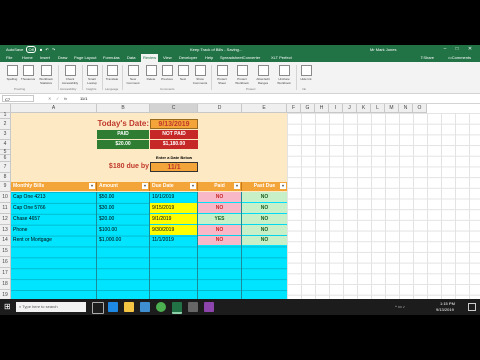 The width and height of the screenshot is (480, 360). I want to click on row-header-17: 17, so click(5, 273).